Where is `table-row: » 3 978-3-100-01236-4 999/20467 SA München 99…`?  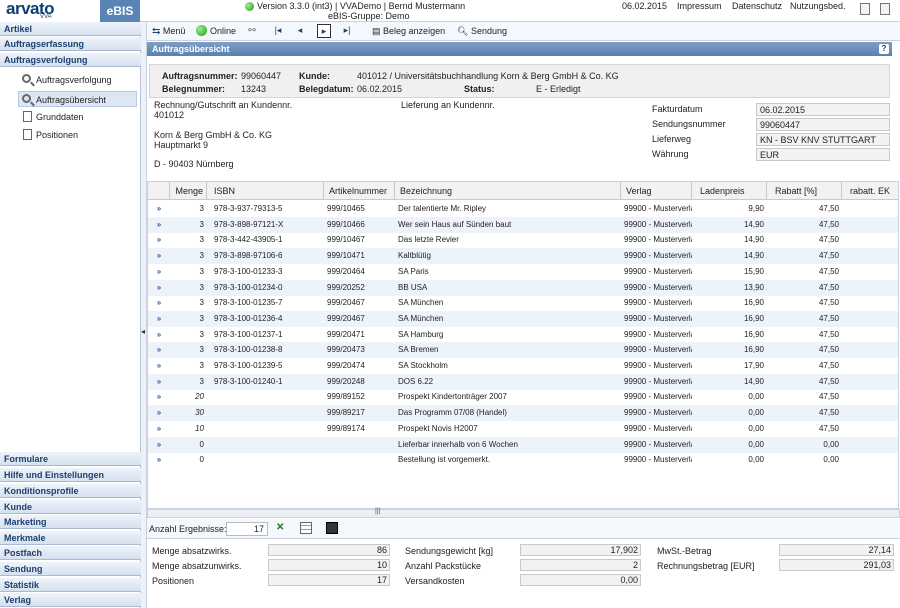 table-row: » 3 978-3-100-01236-4 999/20467 SA München 99… is located at coordinates (523, 318).